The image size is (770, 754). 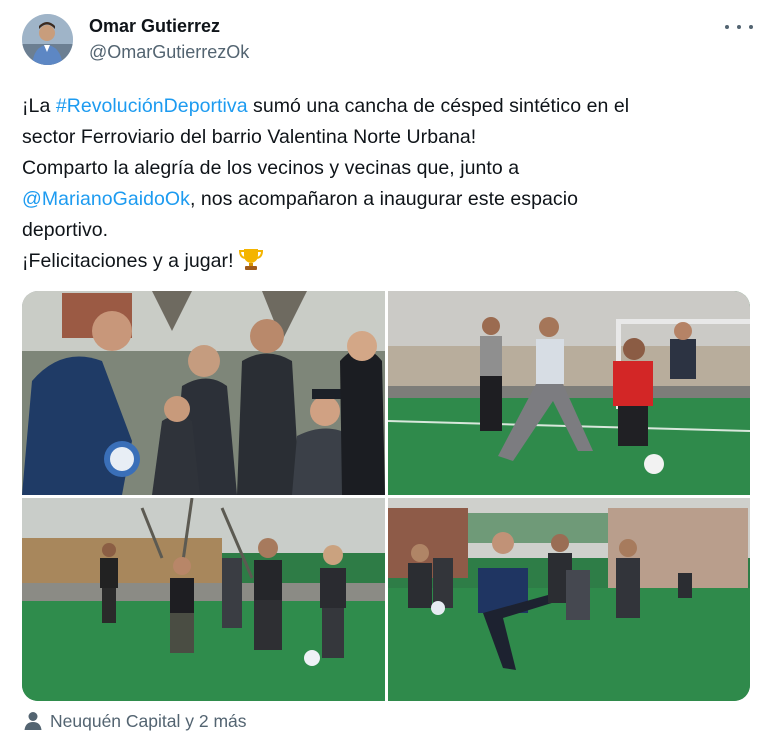 What do you see at coordinates (152, 106) in the screenshot?
I see `hashtag-link: #RevoluciónDeportiva` at bounding box center [152, 106].